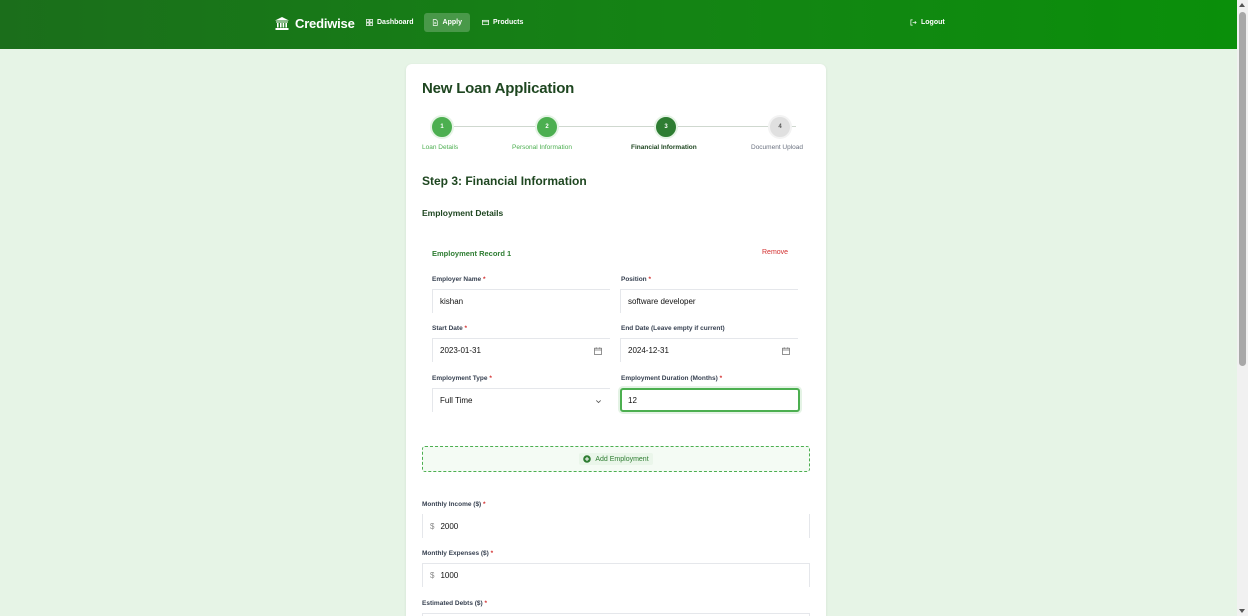 Image resolution: width=1248 pixels, height=616 pixels. I want to click on scroll-down-arrow, so click(1242, 611).